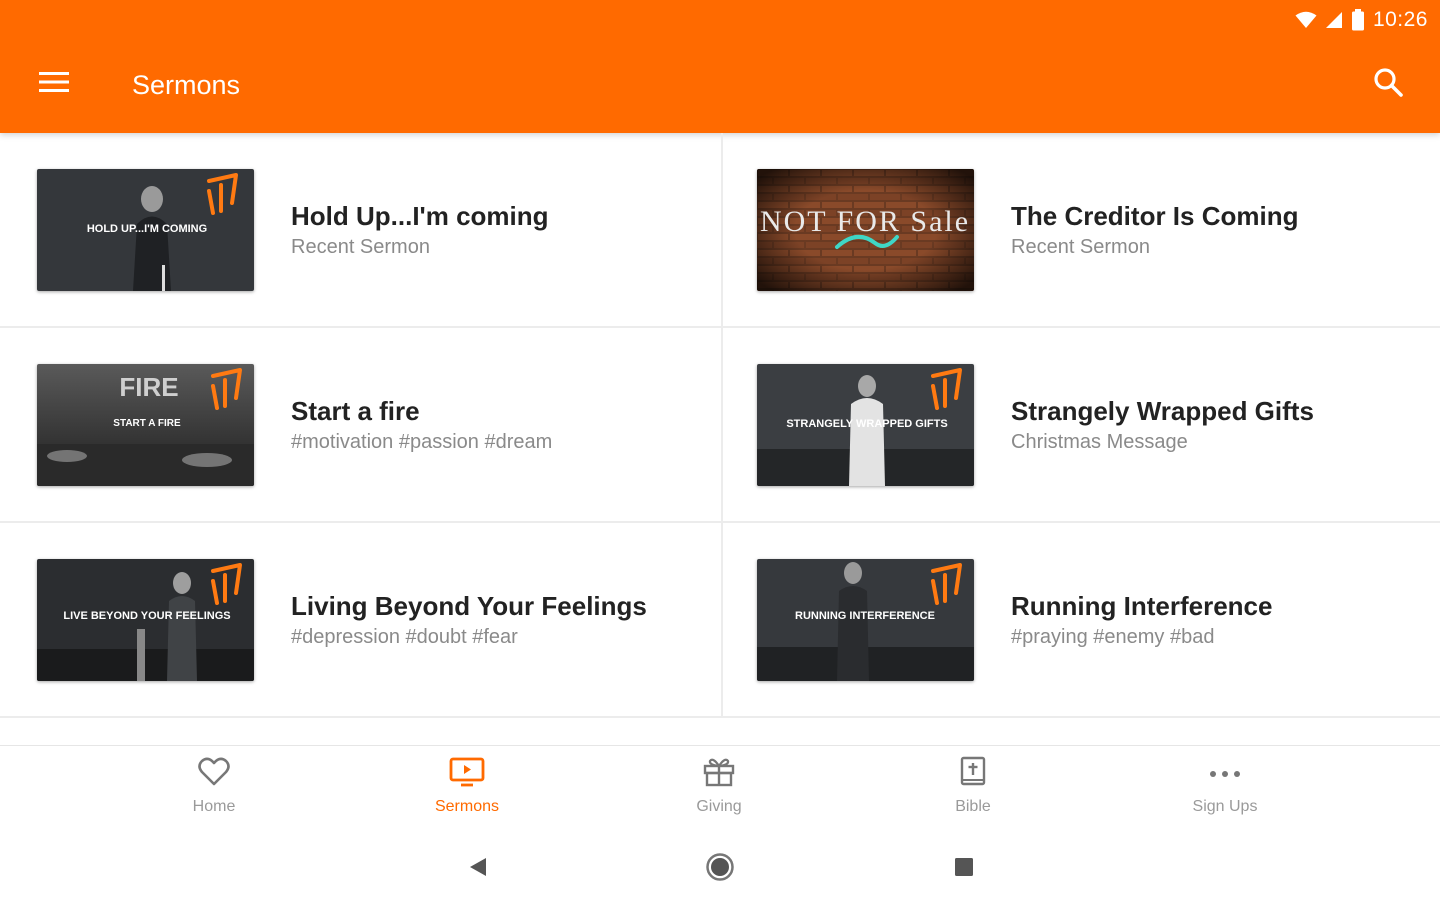  Describe the element at coordinates (865, 221) in the screenshot. I see `thumbnail-text: NOT FOR Sale` at that location.